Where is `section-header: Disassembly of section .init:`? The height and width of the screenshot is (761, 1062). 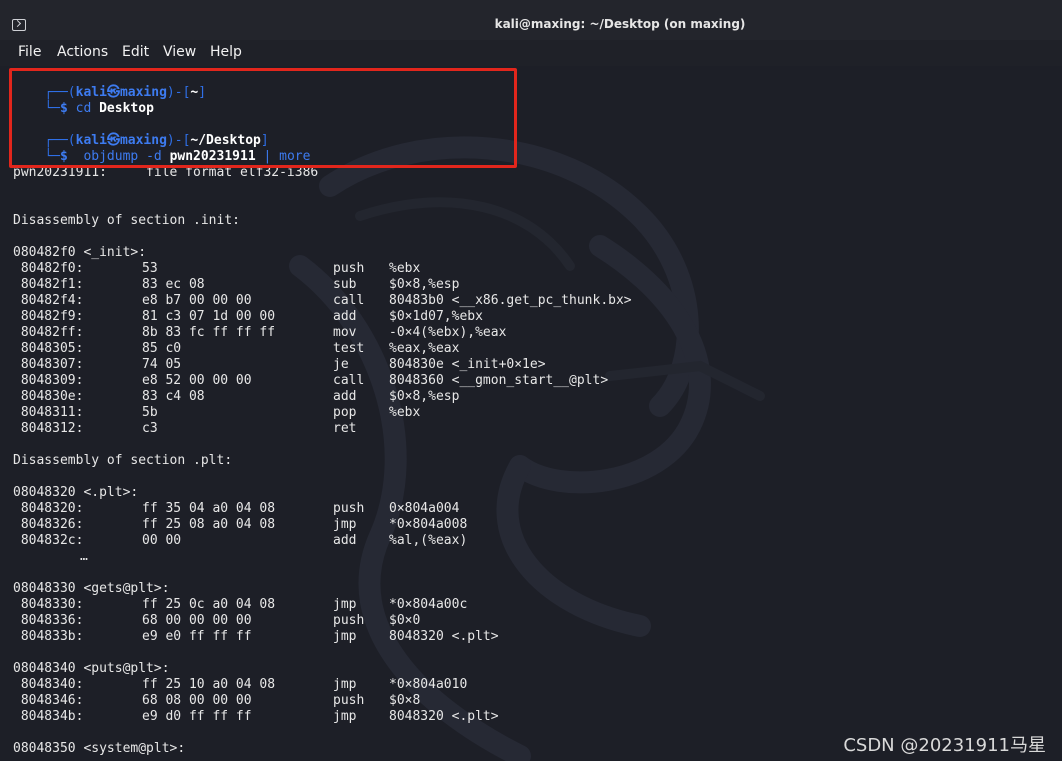
section-header: Disassembly of section .init: is located at coordinates (126, 220).